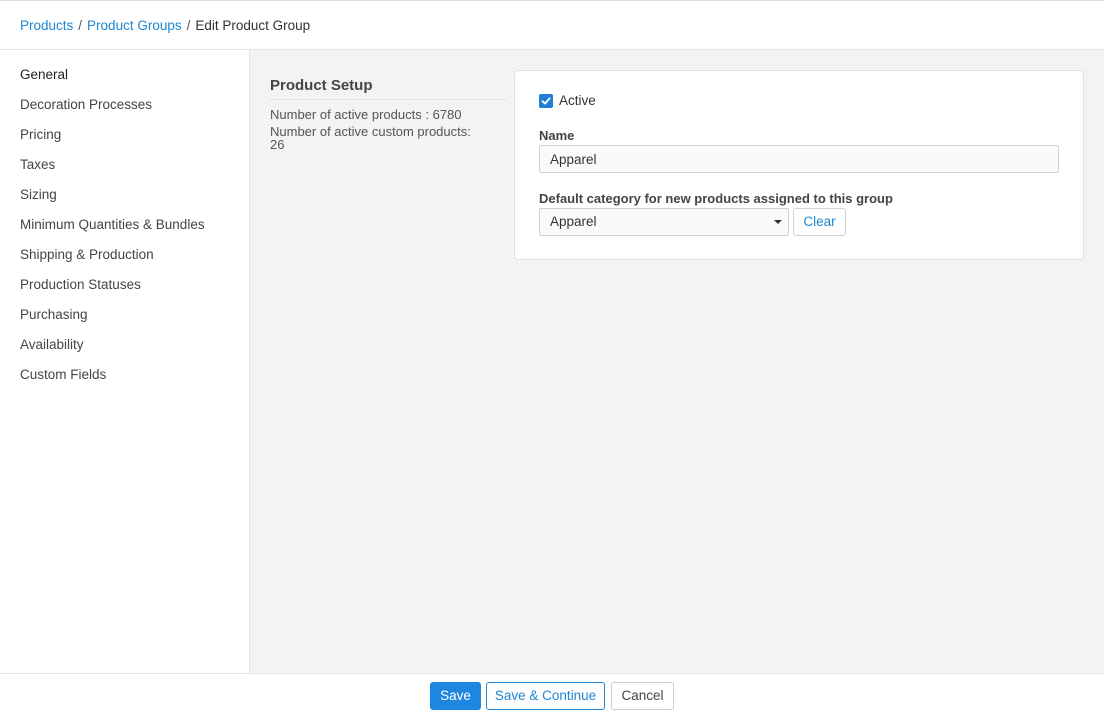  Describe the element at coordinates (642, 696) in the screenshot. I see `cancel-button: Cancel` at that location.